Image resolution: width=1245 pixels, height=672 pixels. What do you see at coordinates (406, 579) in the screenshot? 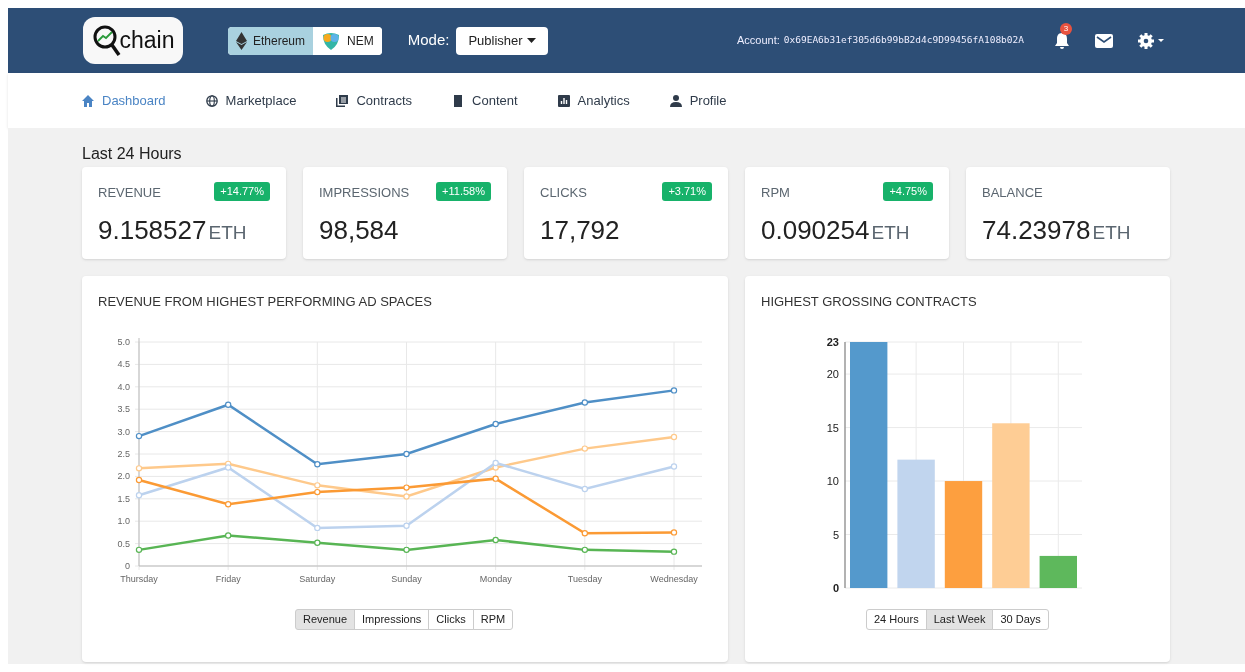
I see `axis-category-label: Sunday` at bounding box center [406, 579].